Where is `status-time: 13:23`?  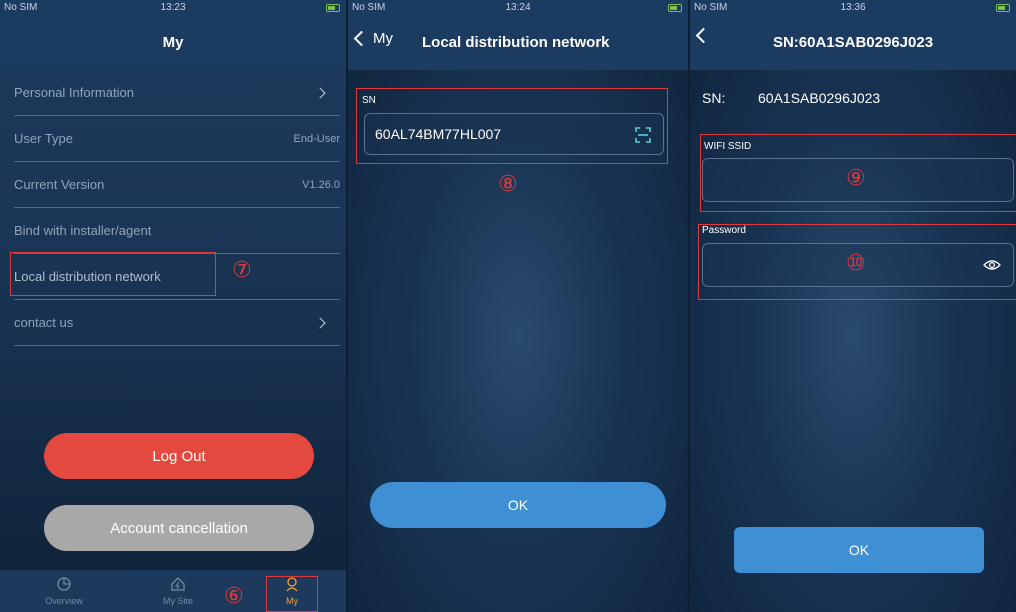 status-time: 13:23 is located at coordinates (173, 7).